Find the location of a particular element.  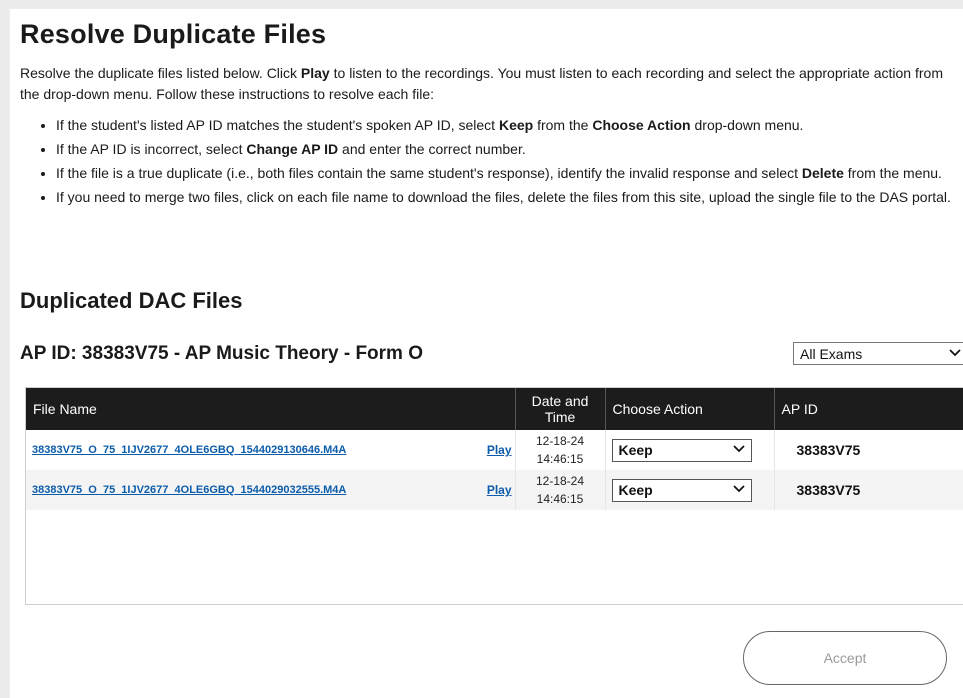

column-header-choose-action: Choose Action is located at coordinates (690, 409).